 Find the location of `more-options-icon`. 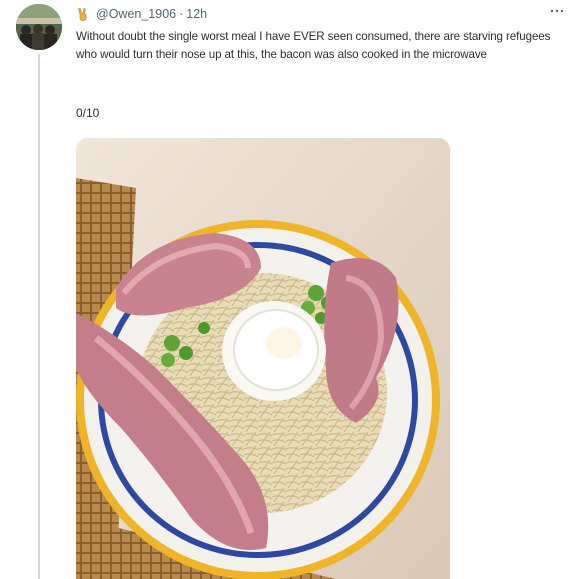

more-options-icon is located at coordinates (557, 11).